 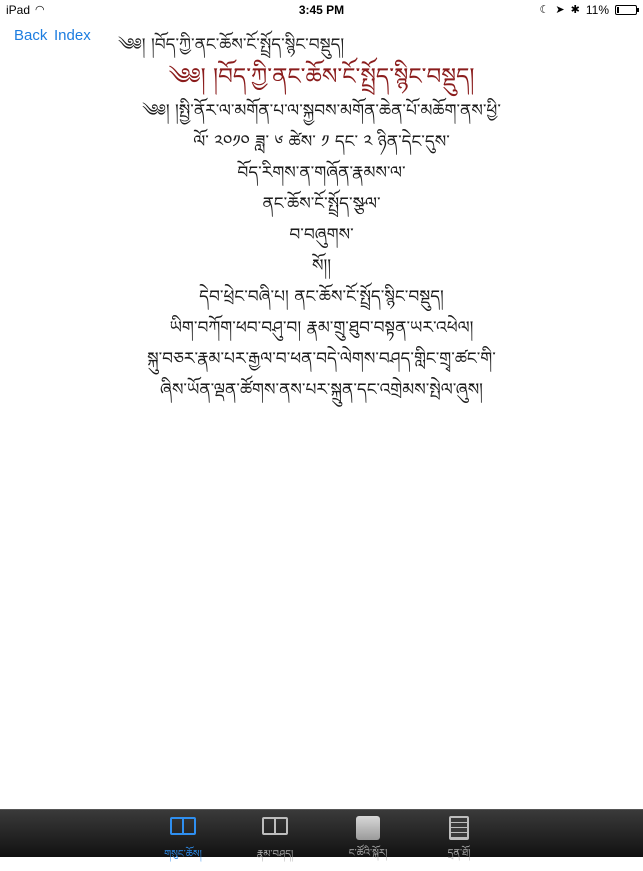 I want to click on battery-level, so click(x=618, y=10).